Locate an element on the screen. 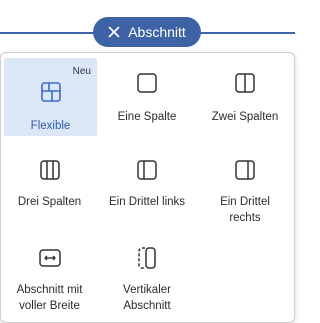 The width and height of the screenshot is (320, 323). new-badge: Neu is located at coordinates (81, 71).